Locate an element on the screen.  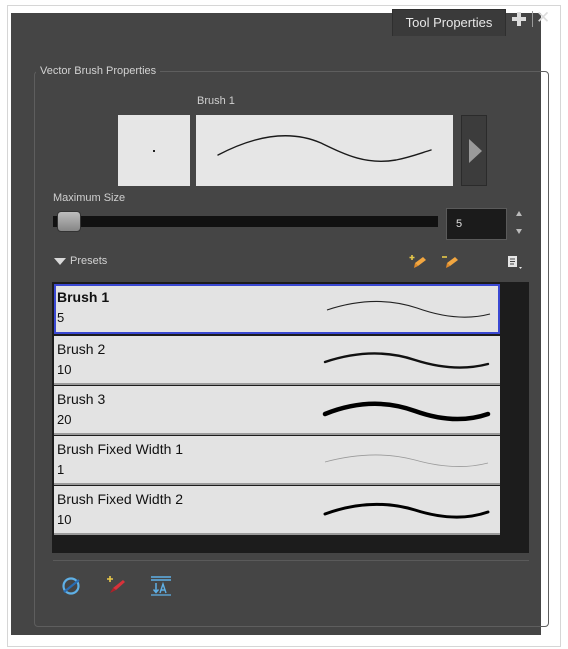
preset-name: Brush 1 is located at coordinates (83, 297).